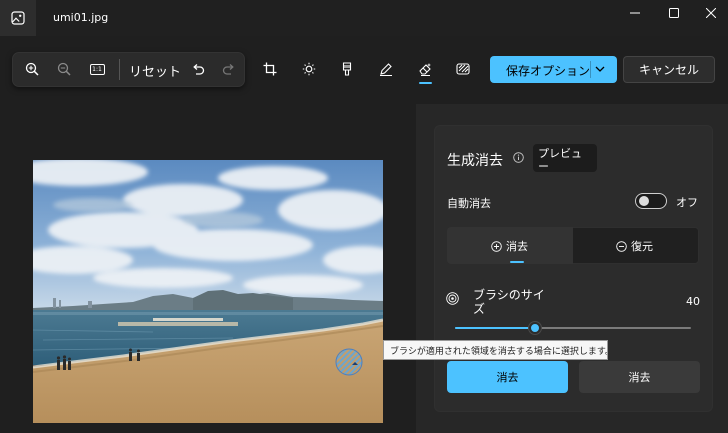  I want to click on chevron-down-icon, so click(600, 69).